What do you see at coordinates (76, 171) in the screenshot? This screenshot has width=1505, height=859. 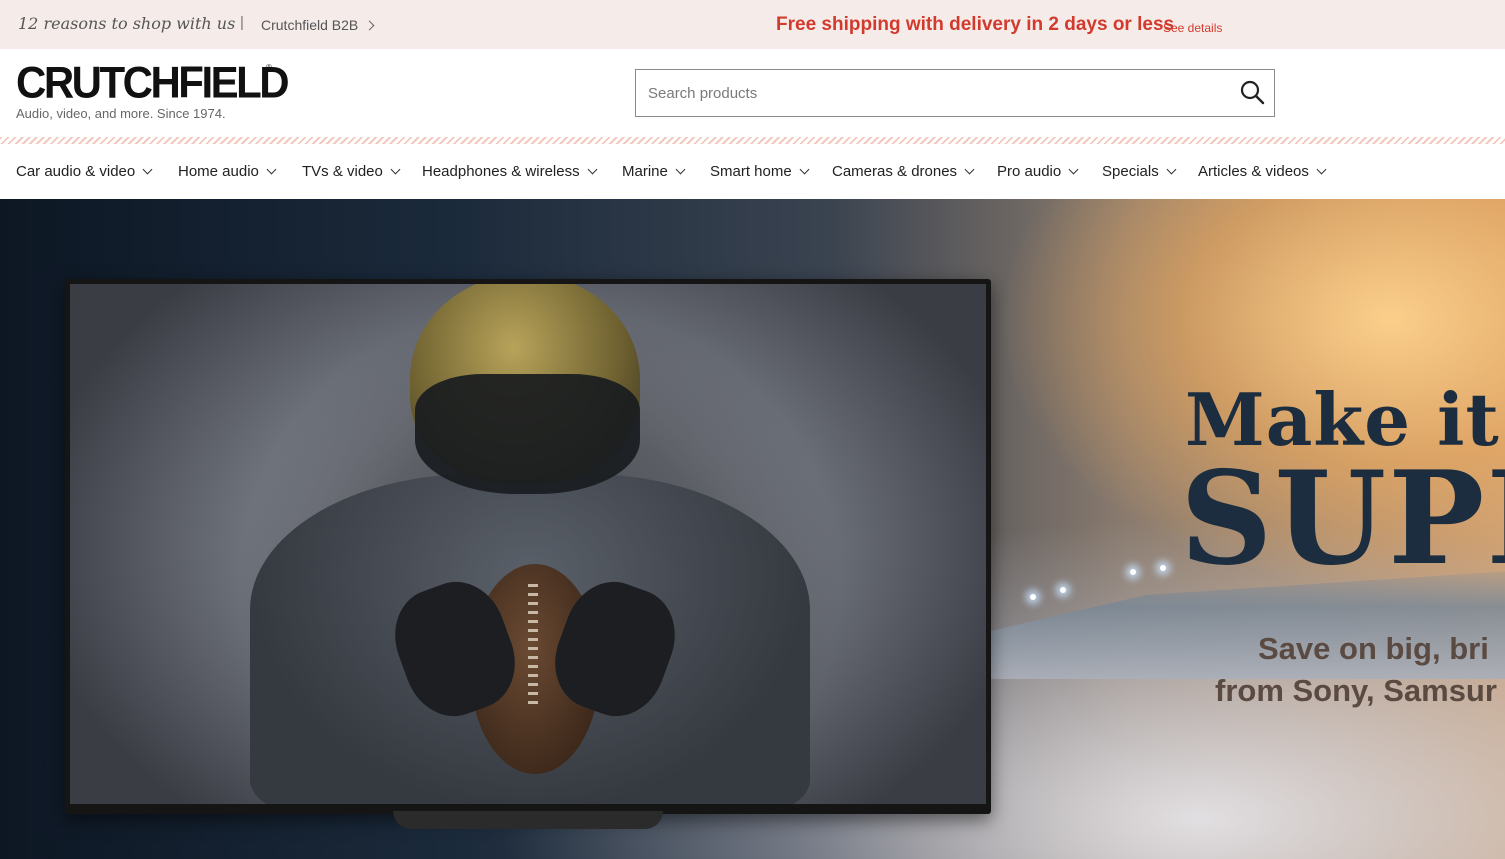 I see `nav-item-label: Car audio & video` at bounding box center [76, 171].